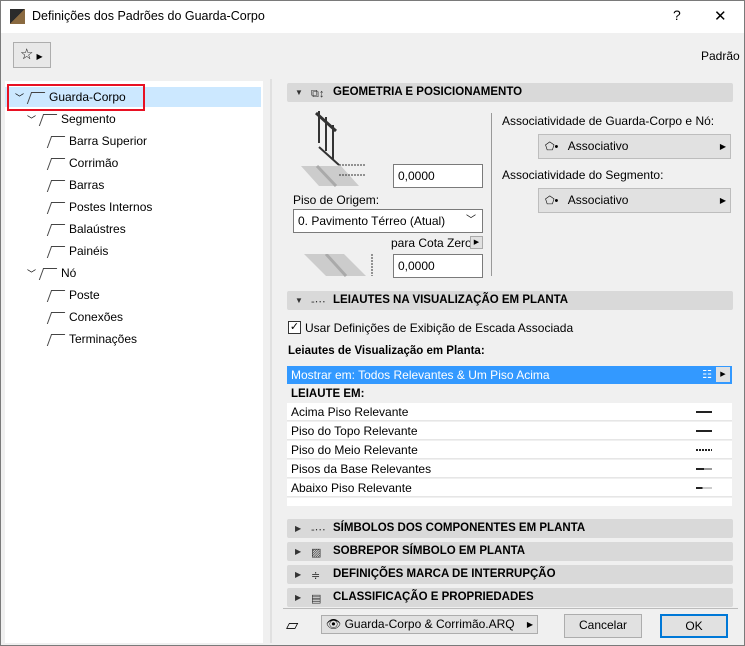 Image resolution: width=745 pixels, height=646 pixels. I want to click on close-button: ✕, so click(720, 16).